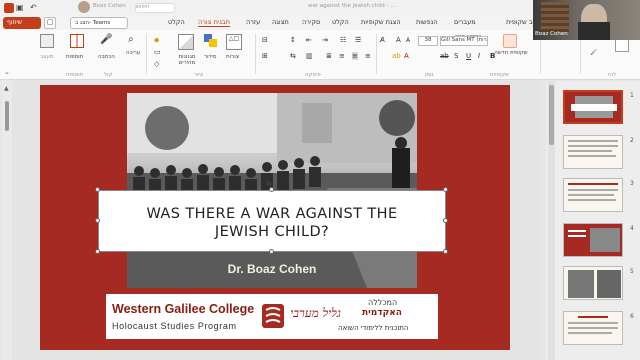 The image size is (640, 360). Describe the element at coordinates (15, 22) in the screenshot. I see `share-button-label: שיתוף` at that location.